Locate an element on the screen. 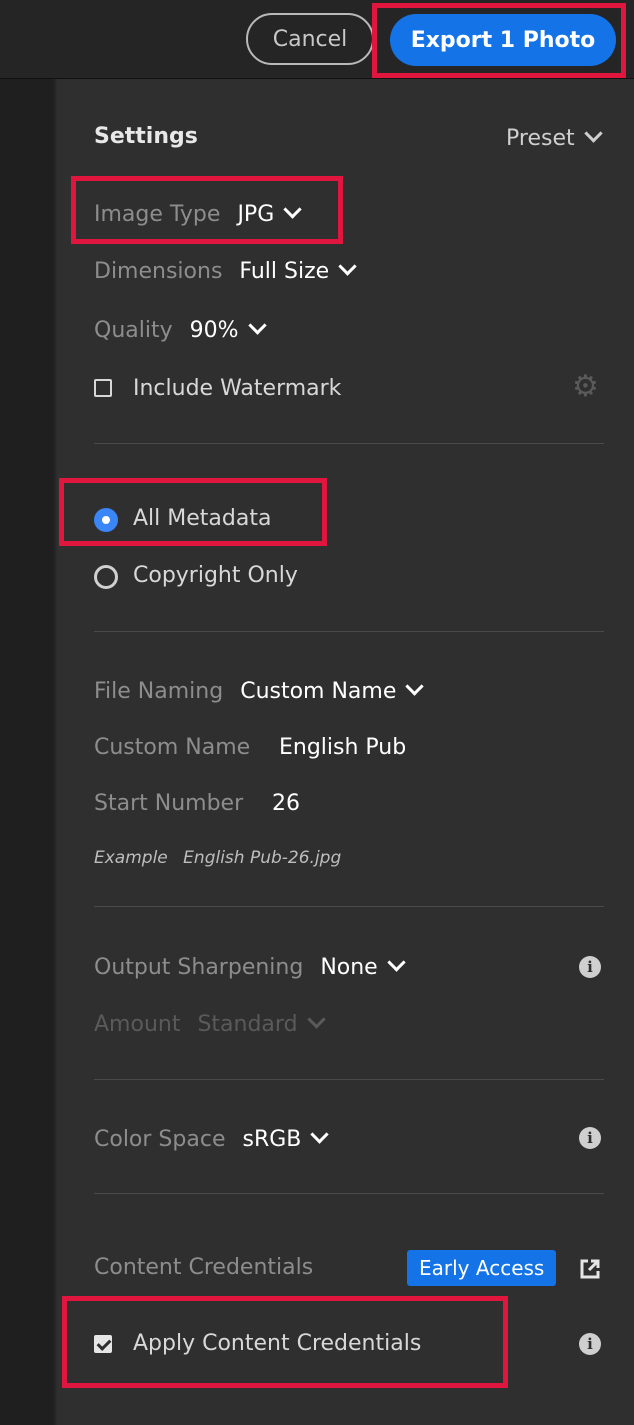  custom-name-label: Custom Name is located at coordinates (172, 747).